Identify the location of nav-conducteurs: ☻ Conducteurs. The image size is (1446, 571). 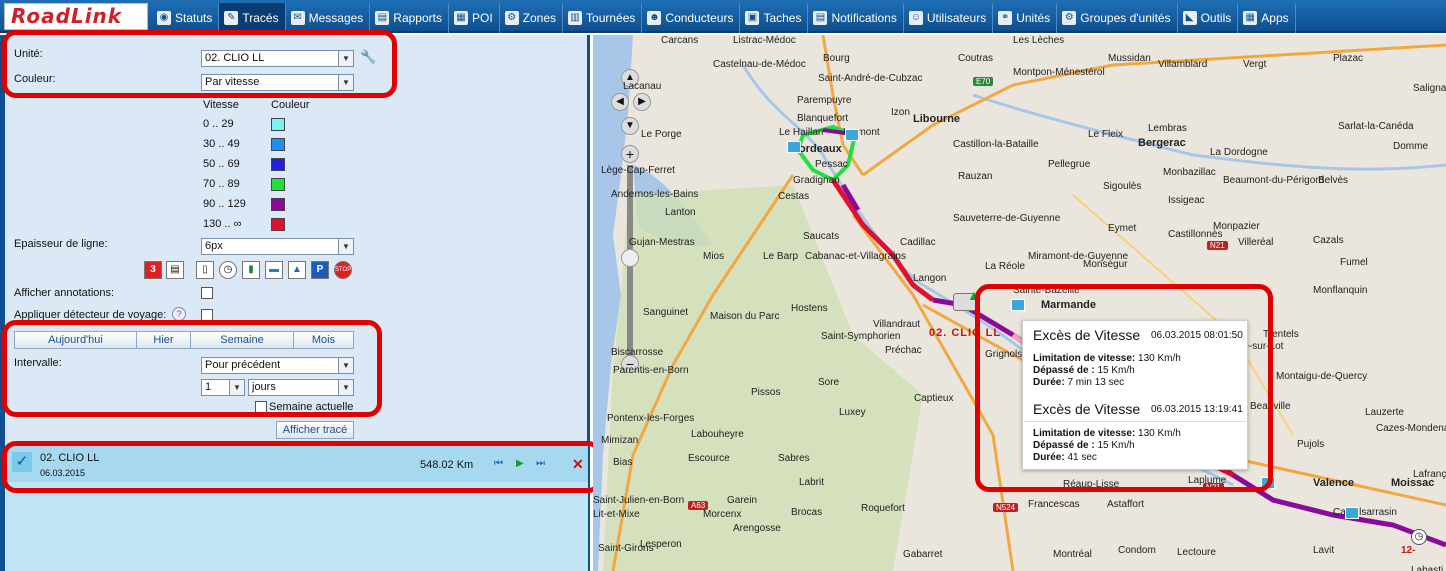
(691, 18).